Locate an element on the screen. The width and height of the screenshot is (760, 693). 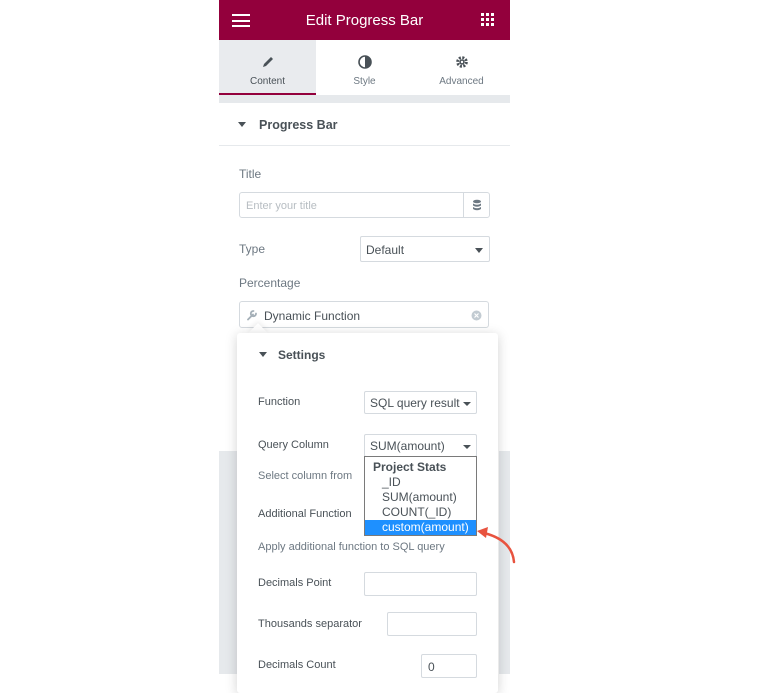
decimals-count-label: Decimals Count is located at coordinates (297, 665).